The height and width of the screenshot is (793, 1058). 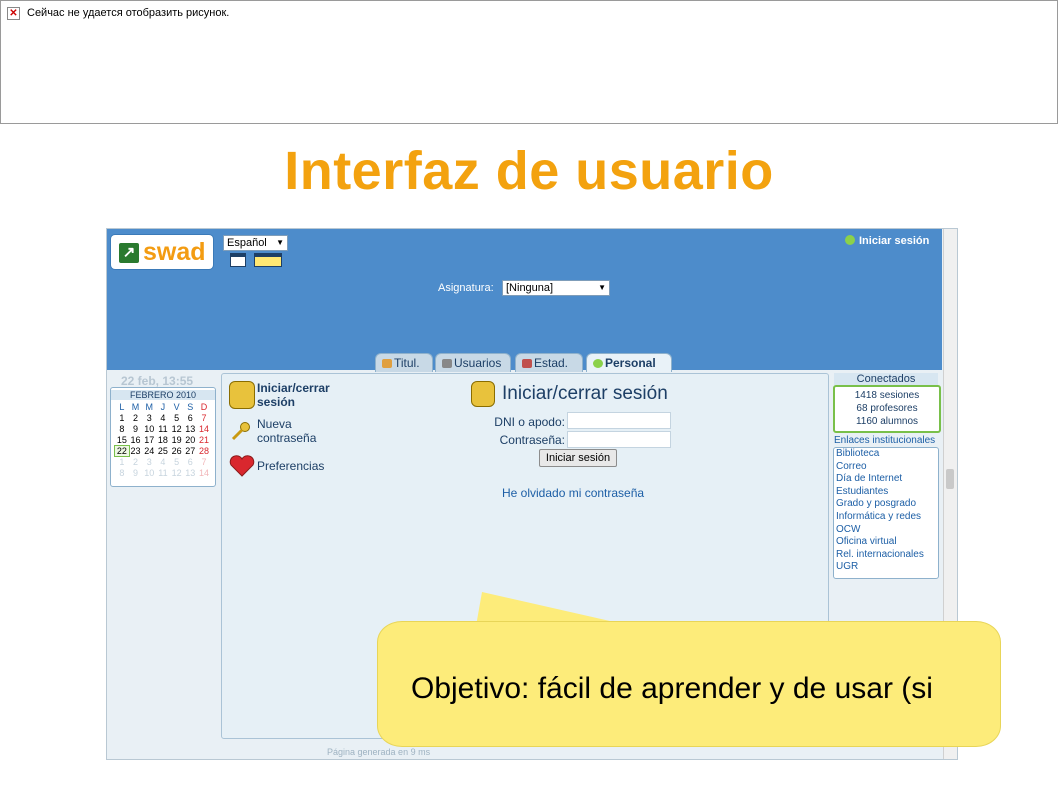 What do you see at coordinates (242, 466) in the screenshot?
I see `heart-icon` at bounding box center [242, 466].